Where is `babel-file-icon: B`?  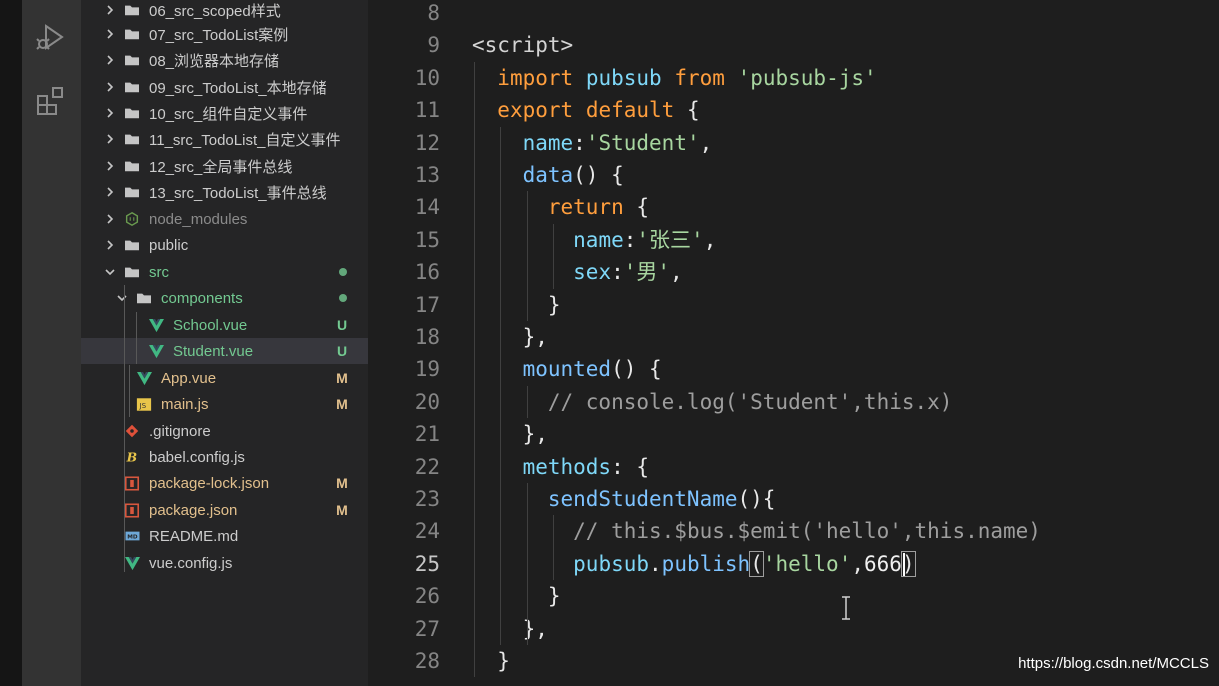 babel-file-icon: B is located at coordinates (132, 457).